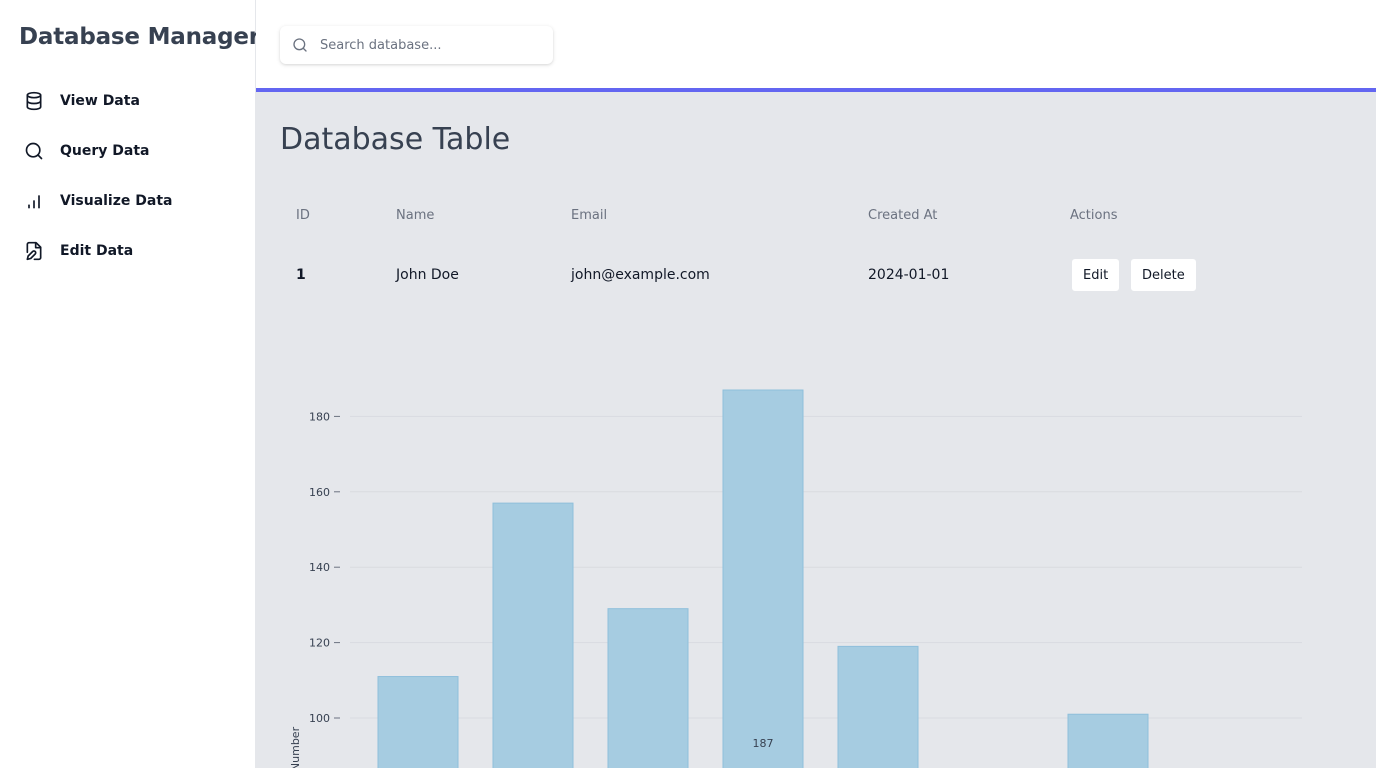 This screenshot has height=768, width=1376. Describe the element at coordinates (116, 201) in the screenshot. I see `sidebar-item-label: Visualize Data` at that location.